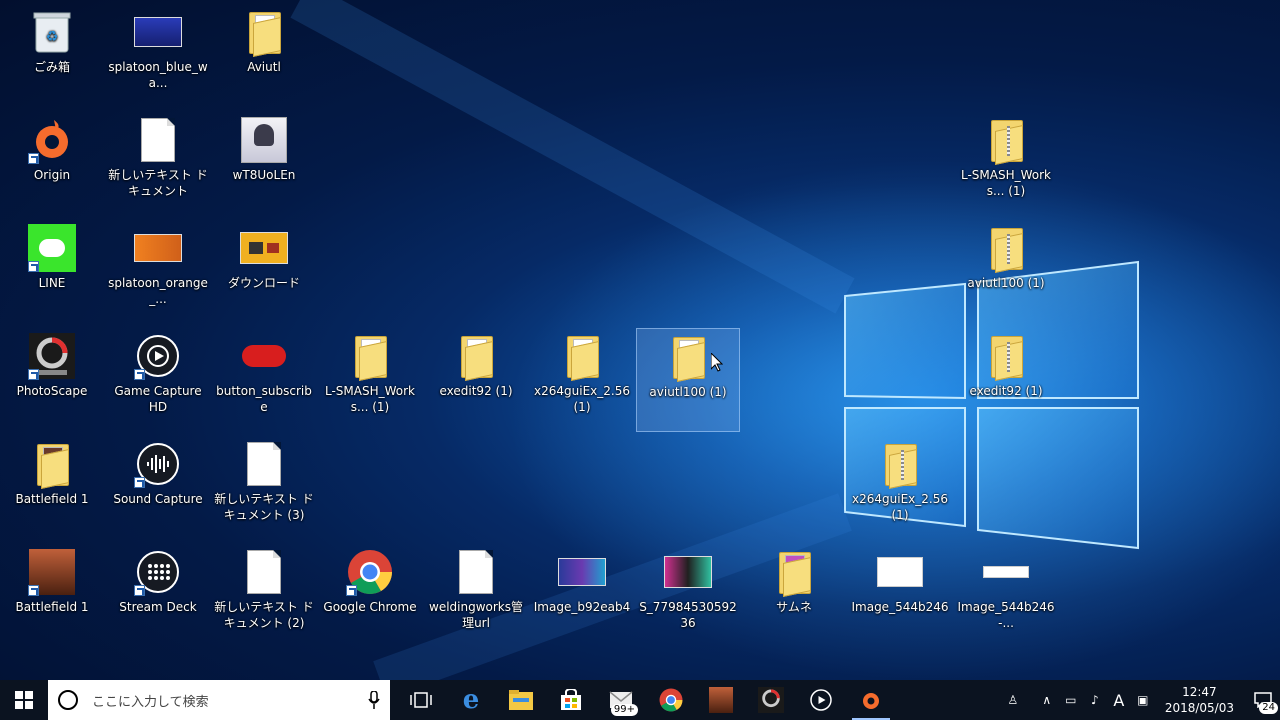  Describe the element at coordinates (370, 596) in the screenshot. I see `desktop-icon-google-chrome: Google Chrome` at that location.